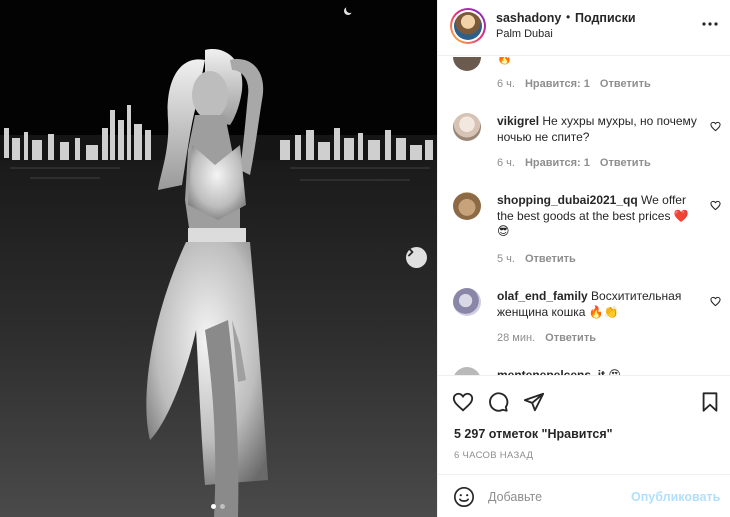 The image size is (730, 517). I want to click on carousel-dot, so click(222, 506).